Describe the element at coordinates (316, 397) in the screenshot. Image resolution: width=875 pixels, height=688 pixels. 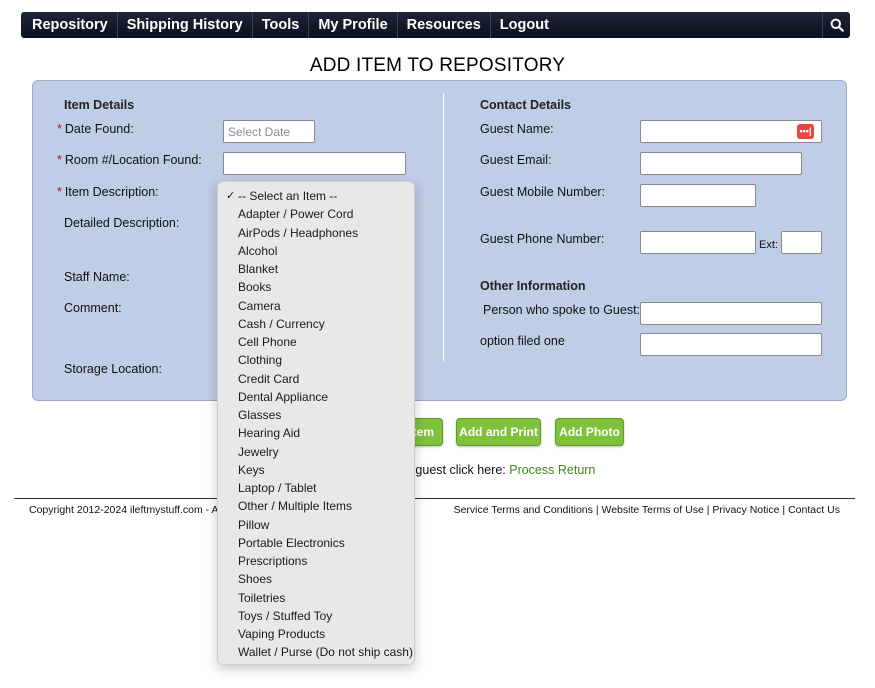
I see `dropdown-option: Dental Appliance` at that location.